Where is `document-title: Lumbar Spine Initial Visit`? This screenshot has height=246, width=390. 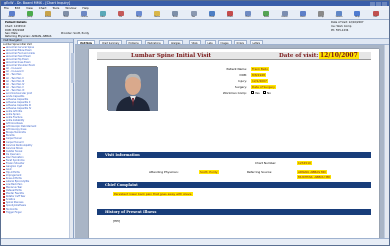
document-title: Lumbar Spine Initial Visit is located at coordinates (171, 56).